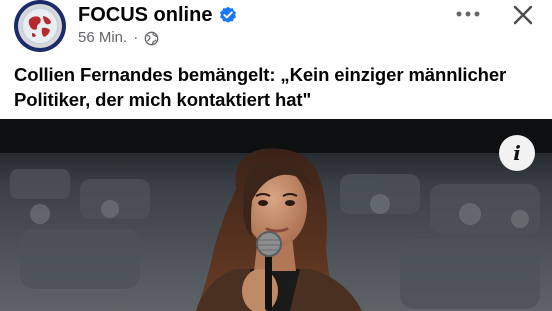 This screenshot has width=552, height=311. I want to click on page-avatar, so click(40, 26).